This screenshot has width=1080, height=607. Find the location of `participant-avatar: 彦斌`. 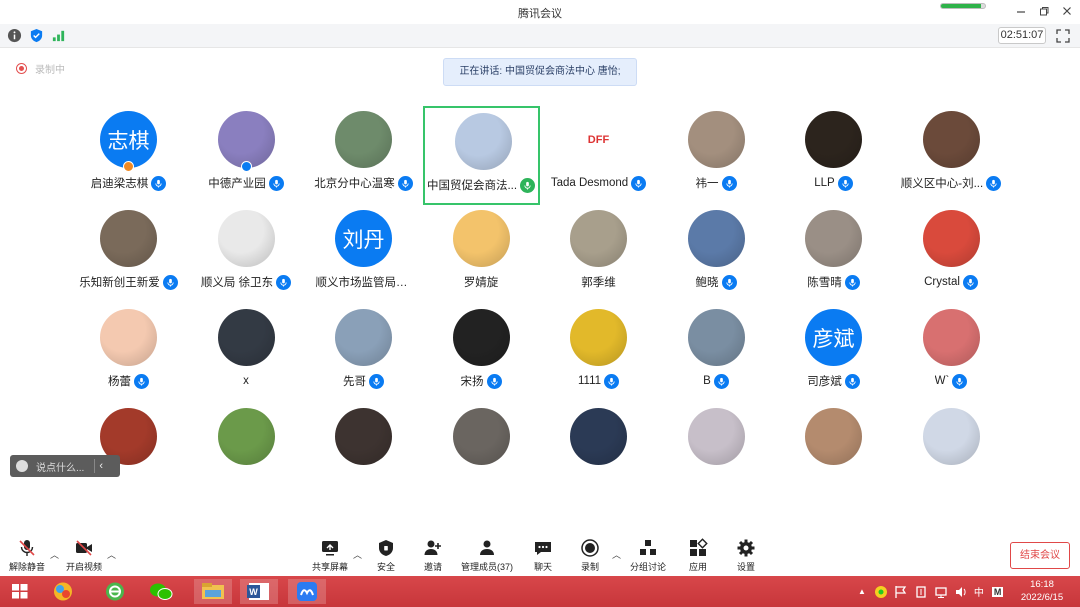

participant-avatar: 彦斌 is located at coordinates (833, 337).